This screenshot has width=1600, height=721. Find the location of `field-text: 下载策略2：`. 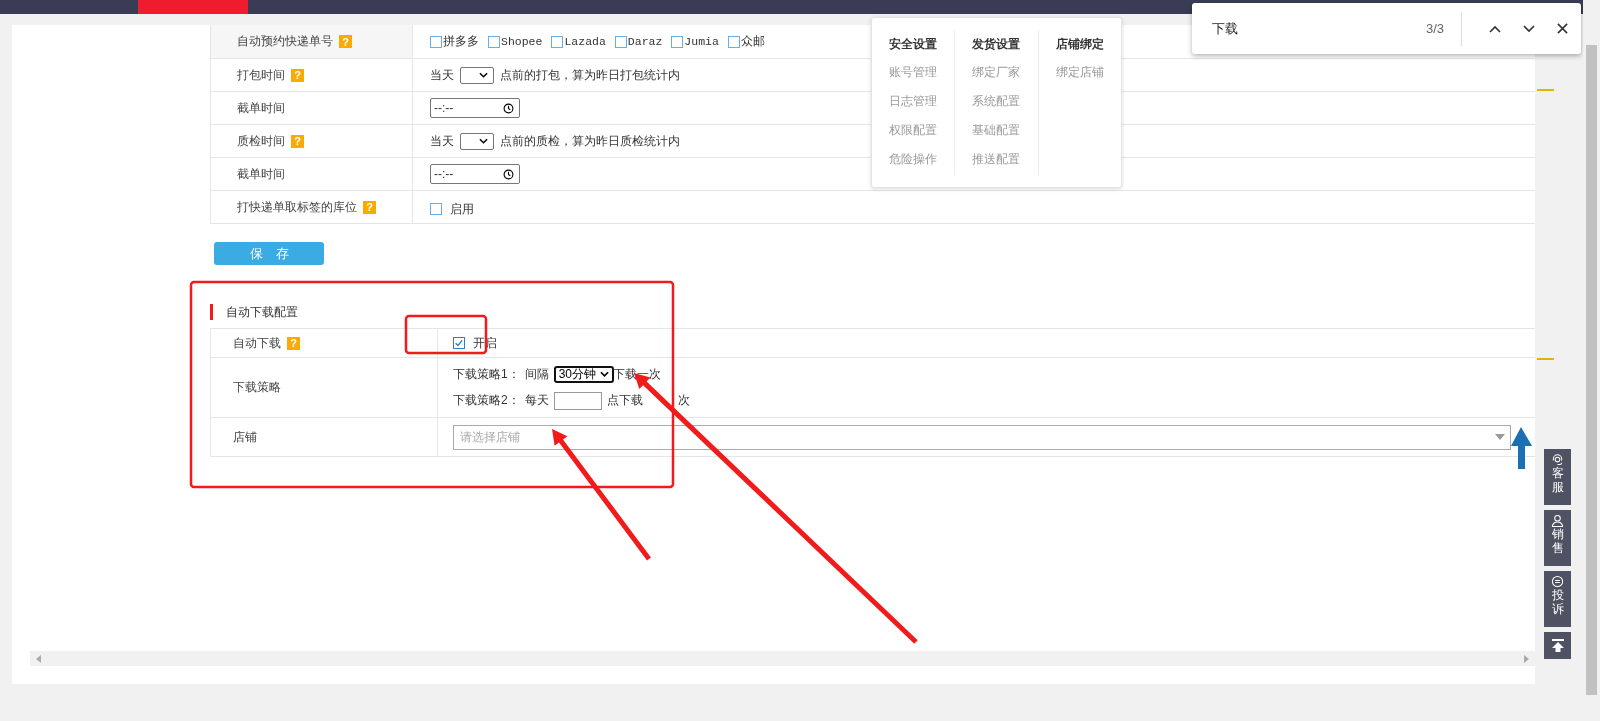

field-text: 下载策略2： is located at coordinates (486, 400).